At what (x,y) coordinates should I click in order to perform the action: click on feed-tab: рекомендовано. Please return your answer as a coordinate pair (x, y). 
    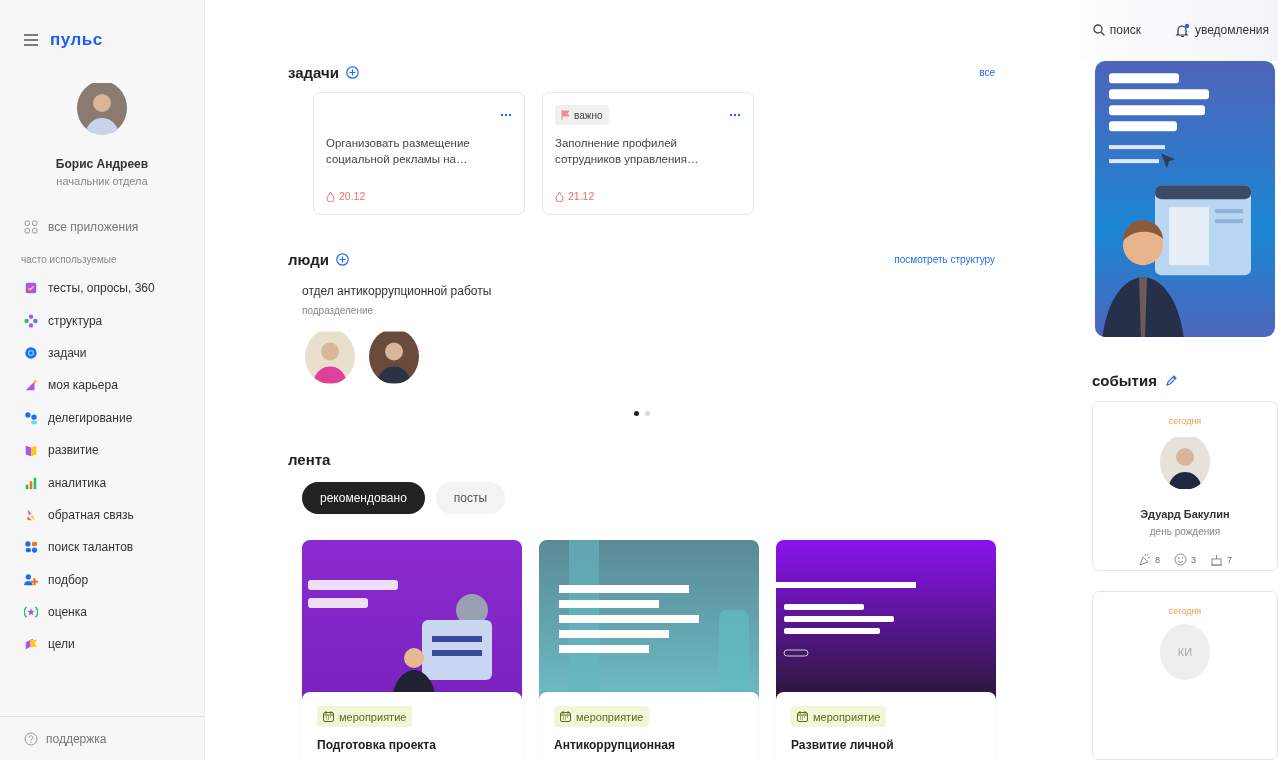
    Looking at the image, I should click on (363, 498).